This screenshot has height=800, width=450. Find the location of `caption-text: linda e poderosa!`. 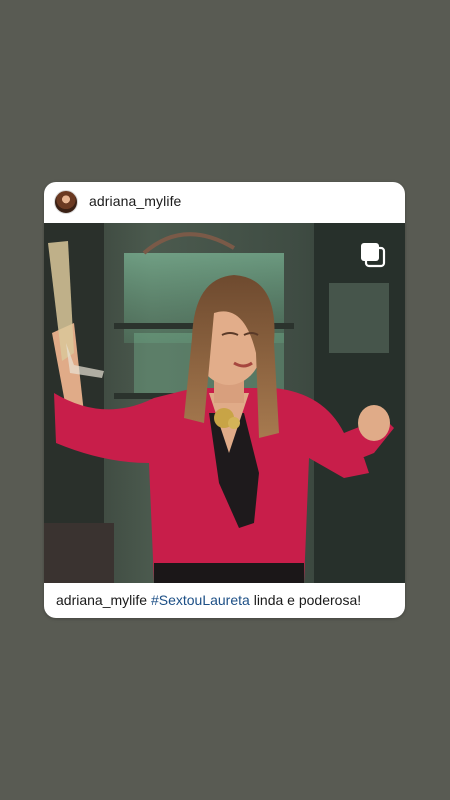

caption-text: linda e poderosa! is located at coordinates (307, 600).